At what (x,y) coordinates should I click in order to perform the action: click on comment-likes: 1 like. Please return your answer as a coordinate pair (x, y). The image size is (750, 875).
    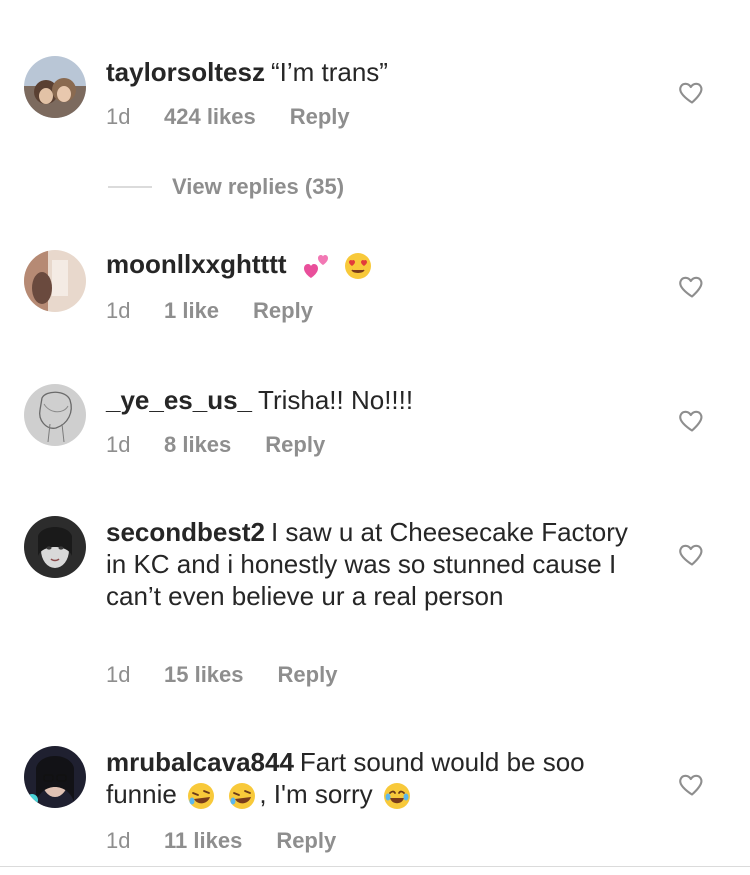
    Looking at the image, I should click on (191, 311).